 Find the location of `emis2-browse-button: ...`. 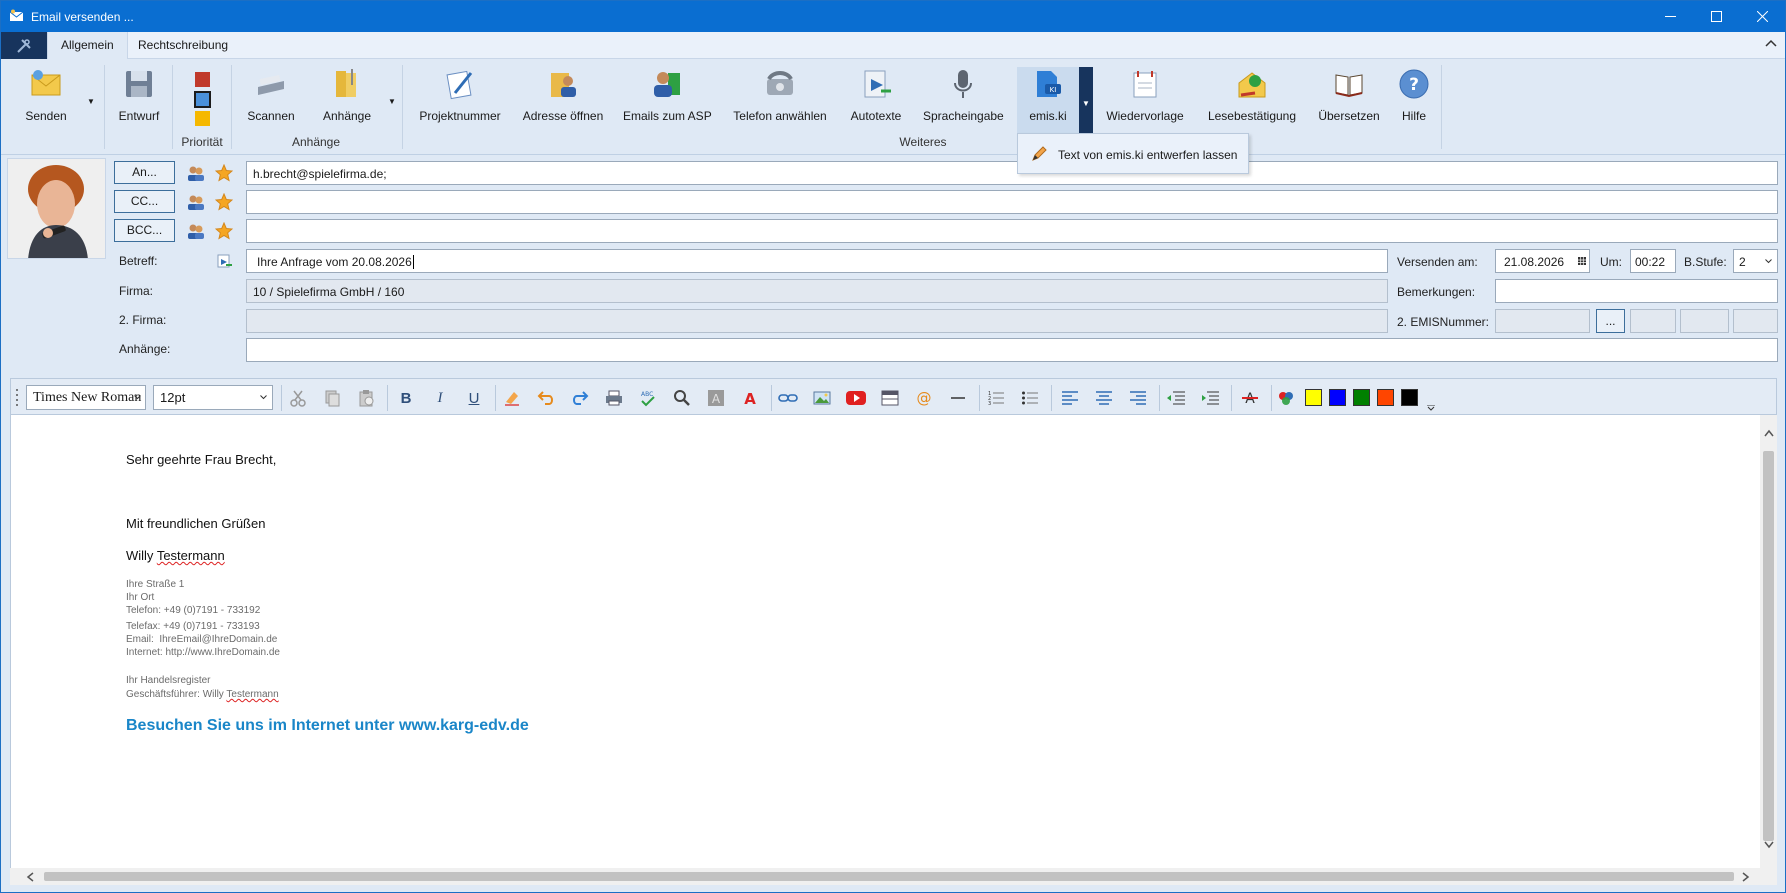

emis2-browse-button: ... is located at coordinates (1610, 321).